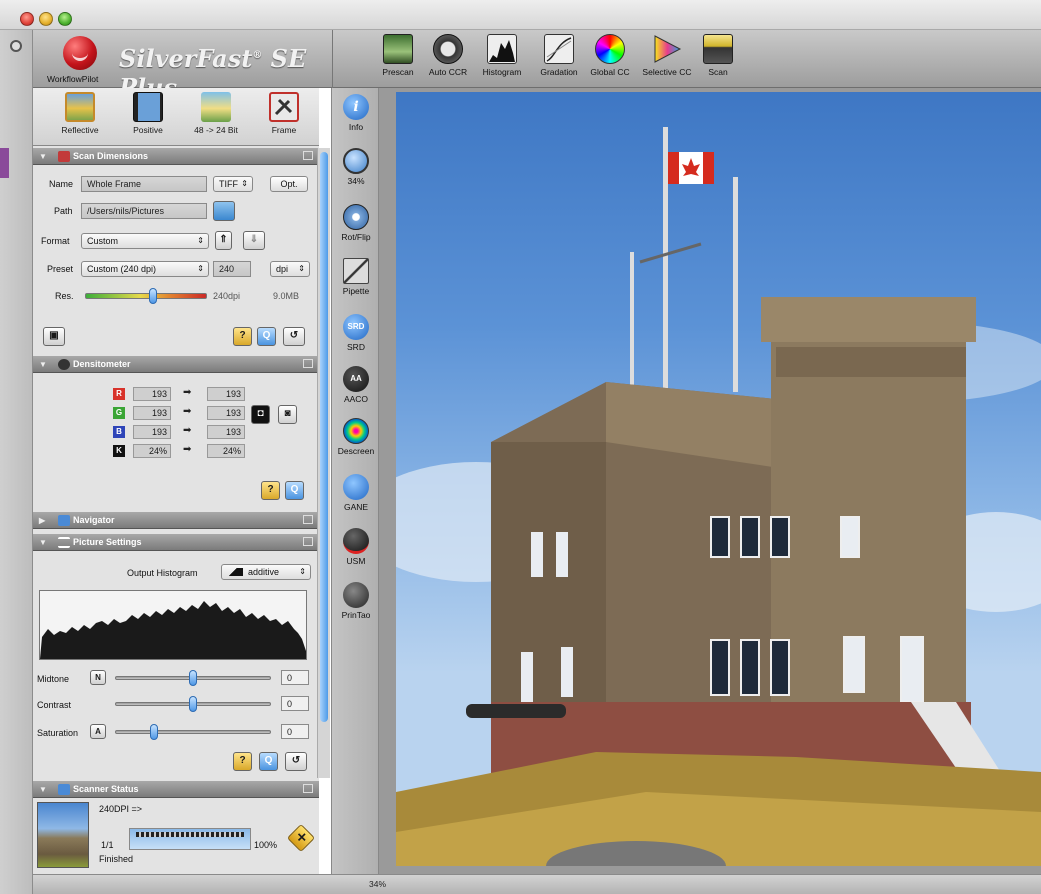  Describe the element at coordinates (176, 542) in the screenshot. I see `picture-settings-header: ▼ Picture Settings` at that location.